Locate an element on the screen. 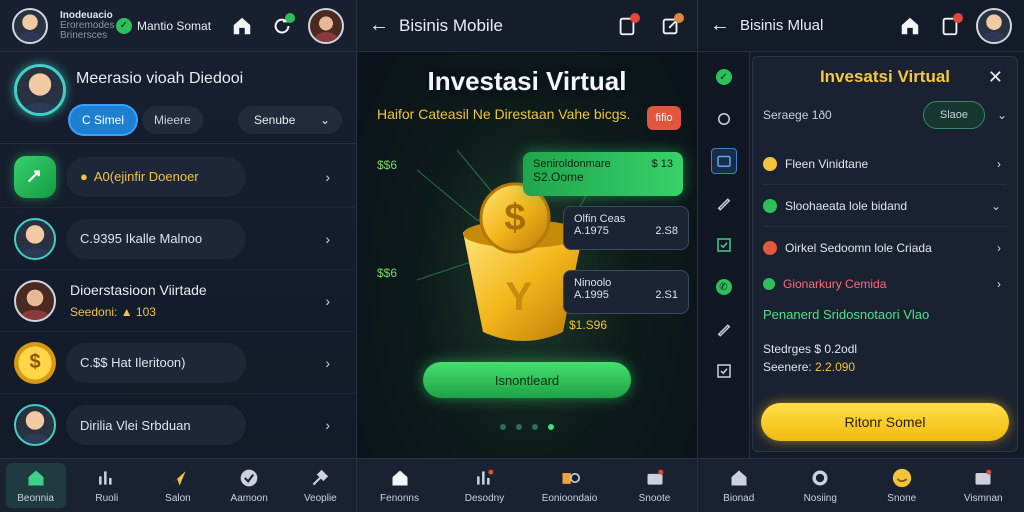  filter-dropdown: Senube ⌄ is located at coordinates (290, 120).